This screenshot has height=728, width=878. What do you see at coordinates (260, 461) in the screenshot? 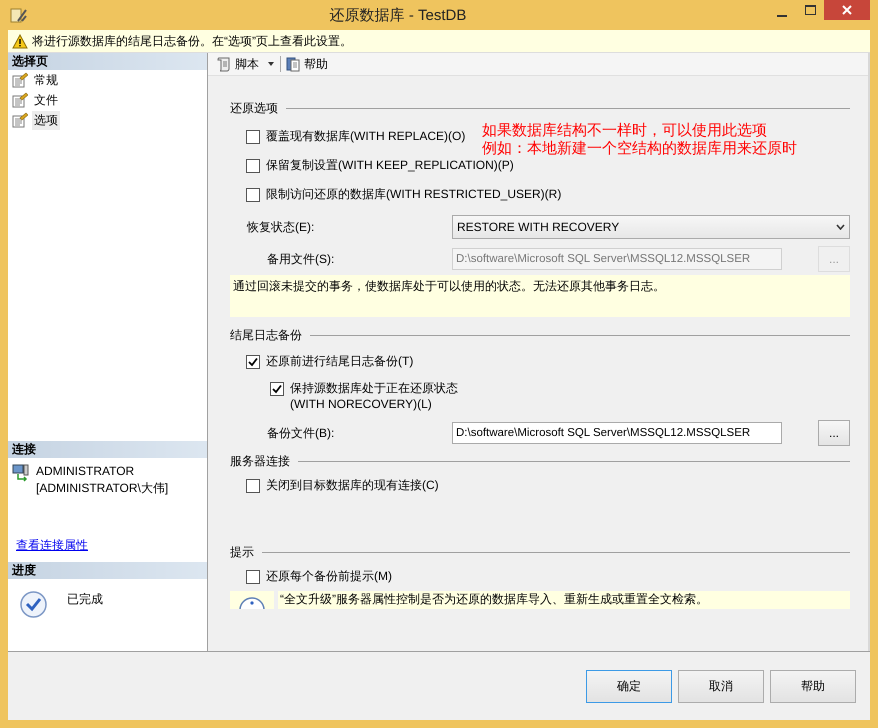
I see `section-title: 服务器连接` at bounding box center [260, 461].